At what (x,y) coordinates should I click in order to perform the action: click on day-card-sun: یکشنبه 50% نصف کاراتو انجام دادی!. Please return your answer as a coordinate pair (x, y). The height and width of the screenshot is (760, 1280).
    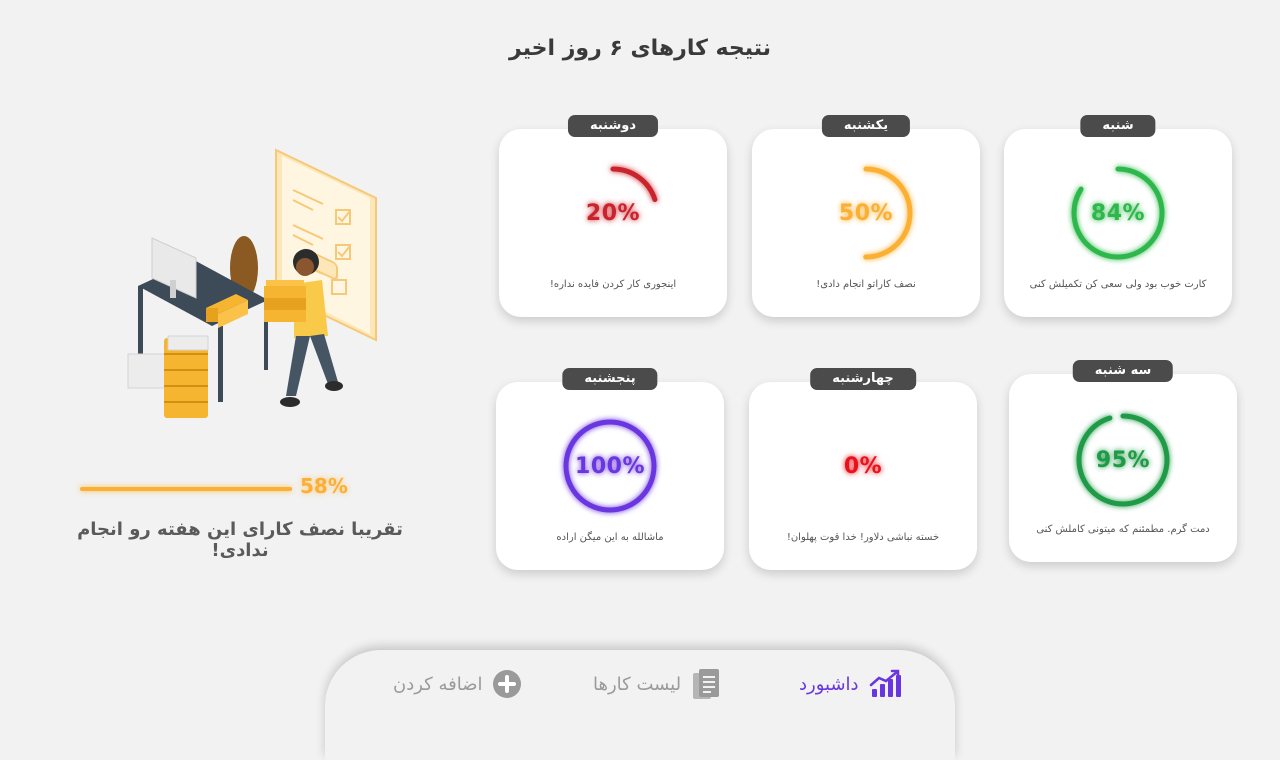
    Looking at the image, I should click on (866, 216).